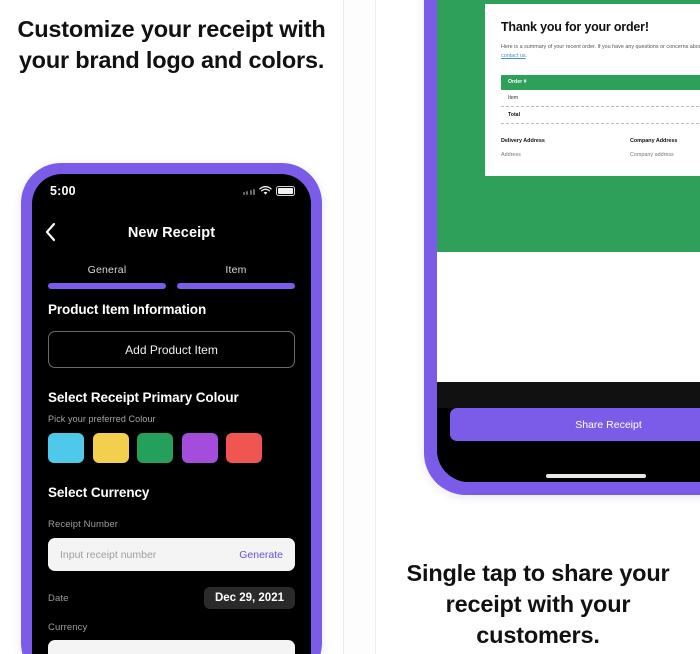 The height and width of the screenshot is (654, 700). Describe the element at coordinates (249, 598) in the screenshot. I see `date-picker-button: Dec 29, 2021` at that location.